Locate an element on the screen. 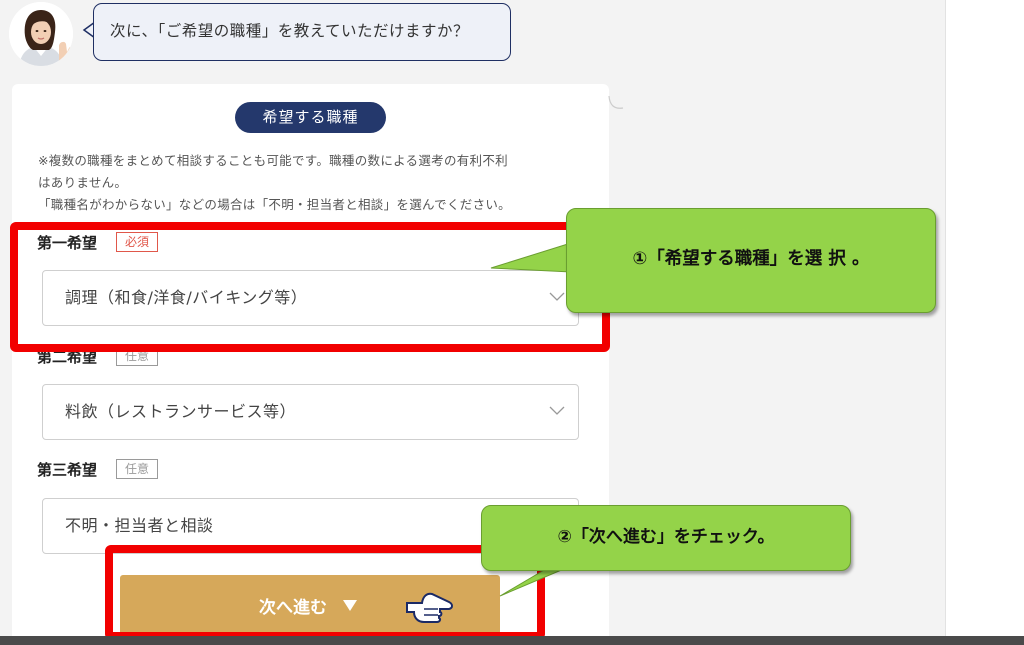 This screenshot has width=1024, height=645. third-choice-value: 不明・担当者と相談 is located at coordinates (139, 525).